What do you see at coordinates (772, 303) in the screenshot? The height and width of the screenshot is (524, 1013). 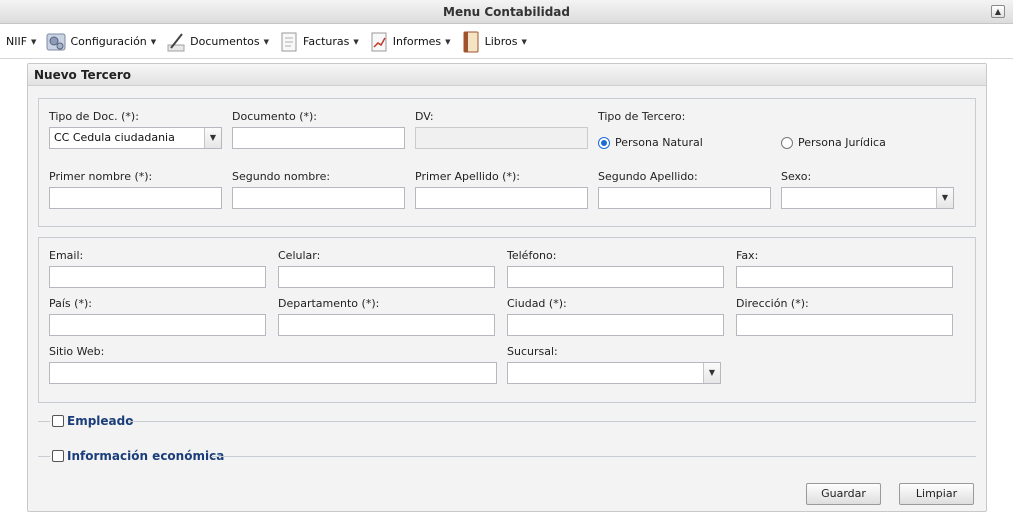 I see `direccion-label: Dirección (*):` at bounding box center [772, 303].